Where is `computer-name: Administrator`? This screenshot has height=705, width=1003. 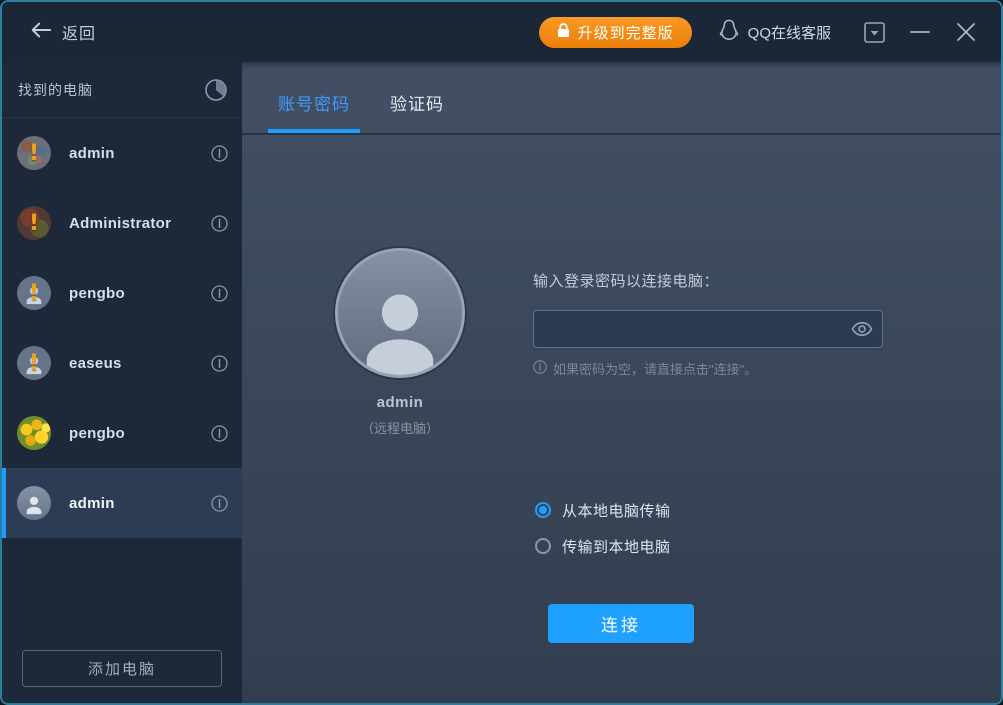
computer-name: Administrator is located at coordinates (120, 223).